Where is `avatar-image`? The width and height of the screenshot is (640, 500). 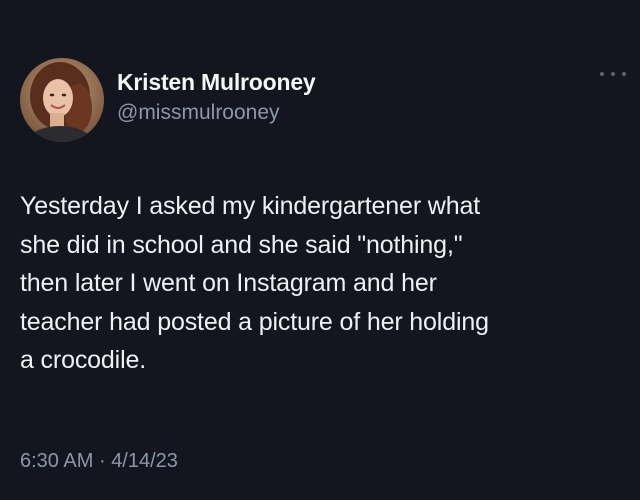
avatar-image is located at coordinates (62, 100).